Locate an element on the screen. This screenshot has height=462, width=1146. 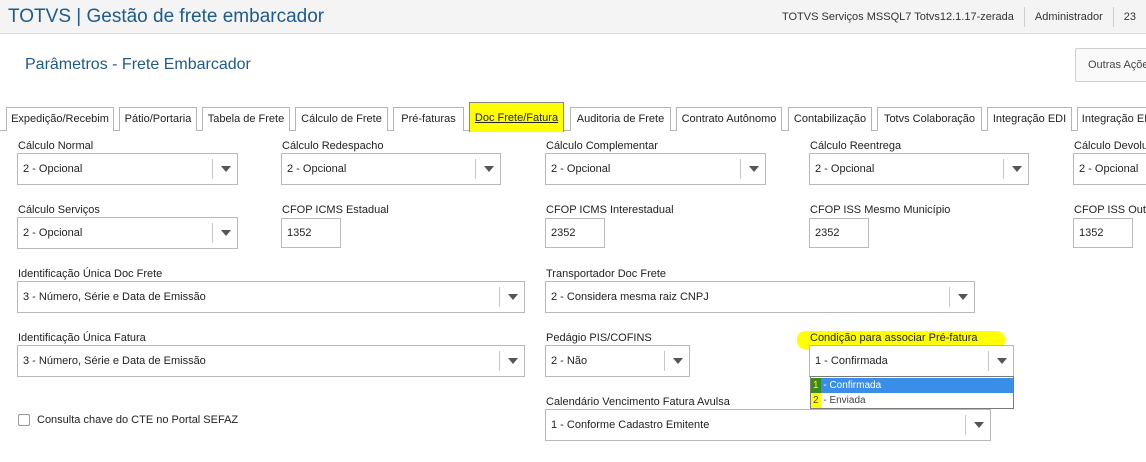
calc-normal-value: 2 - Opcional is located at coordinates (53, 169).